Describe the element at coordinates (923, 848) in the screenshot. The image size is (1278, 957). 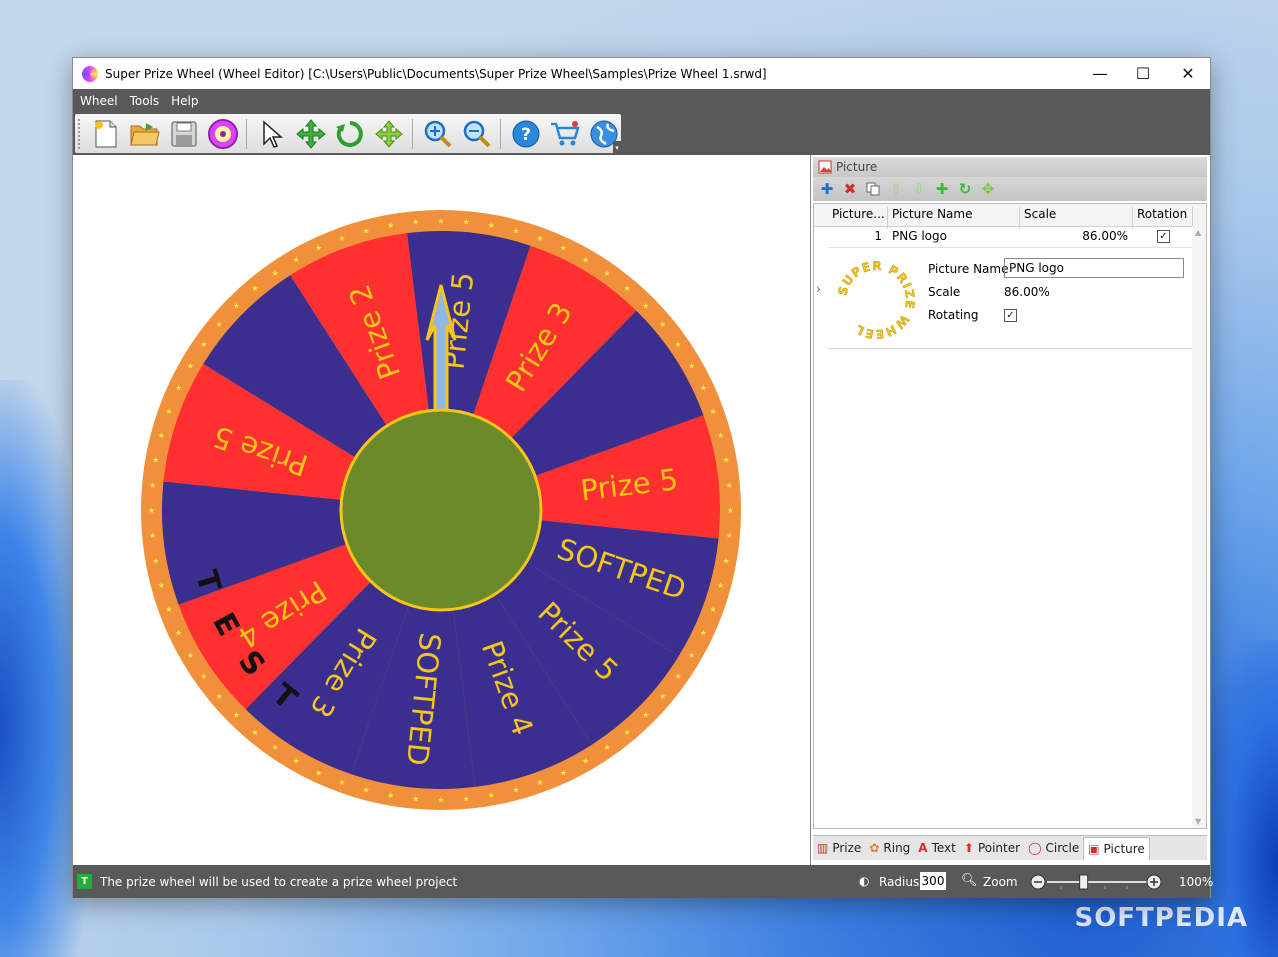
I see `text-icon: A` at that location.